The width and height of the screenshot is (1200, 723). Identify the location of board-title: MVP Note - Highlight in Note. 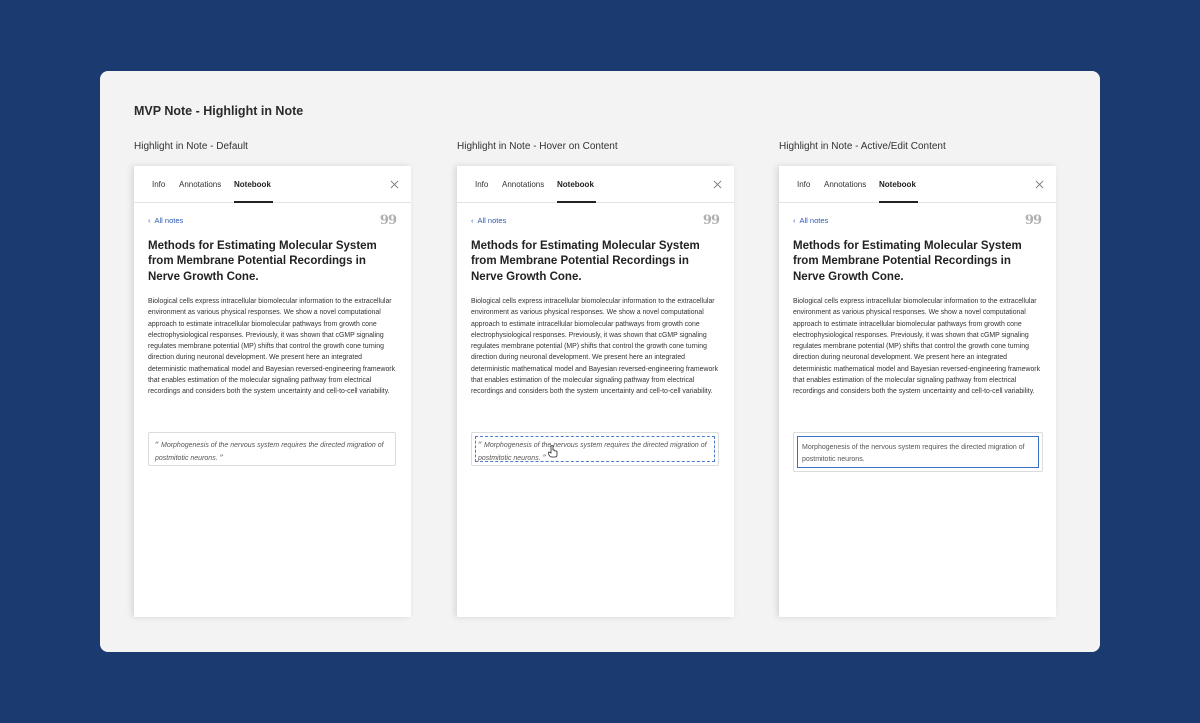
(219, 111).